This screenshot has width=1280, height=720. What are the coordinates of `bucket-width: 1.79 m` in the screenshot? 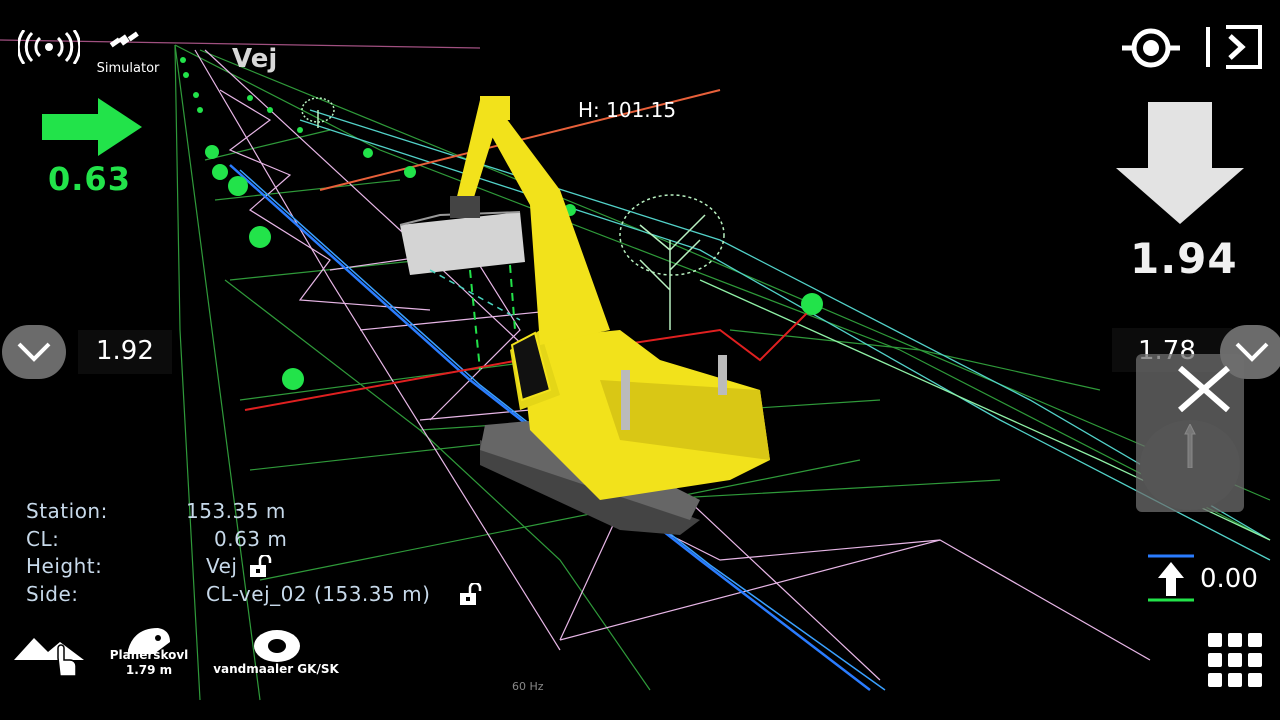 It's located at (149, 670).